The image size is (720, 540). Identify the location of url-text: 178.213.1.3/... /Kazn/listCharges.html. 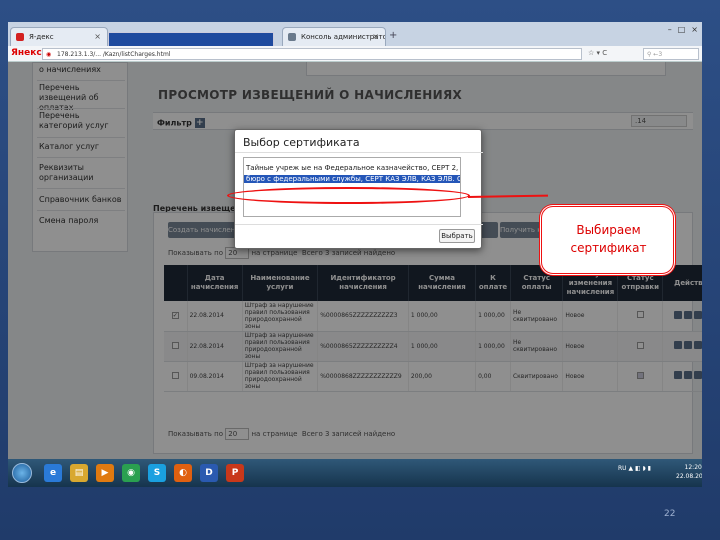
(114, 54).